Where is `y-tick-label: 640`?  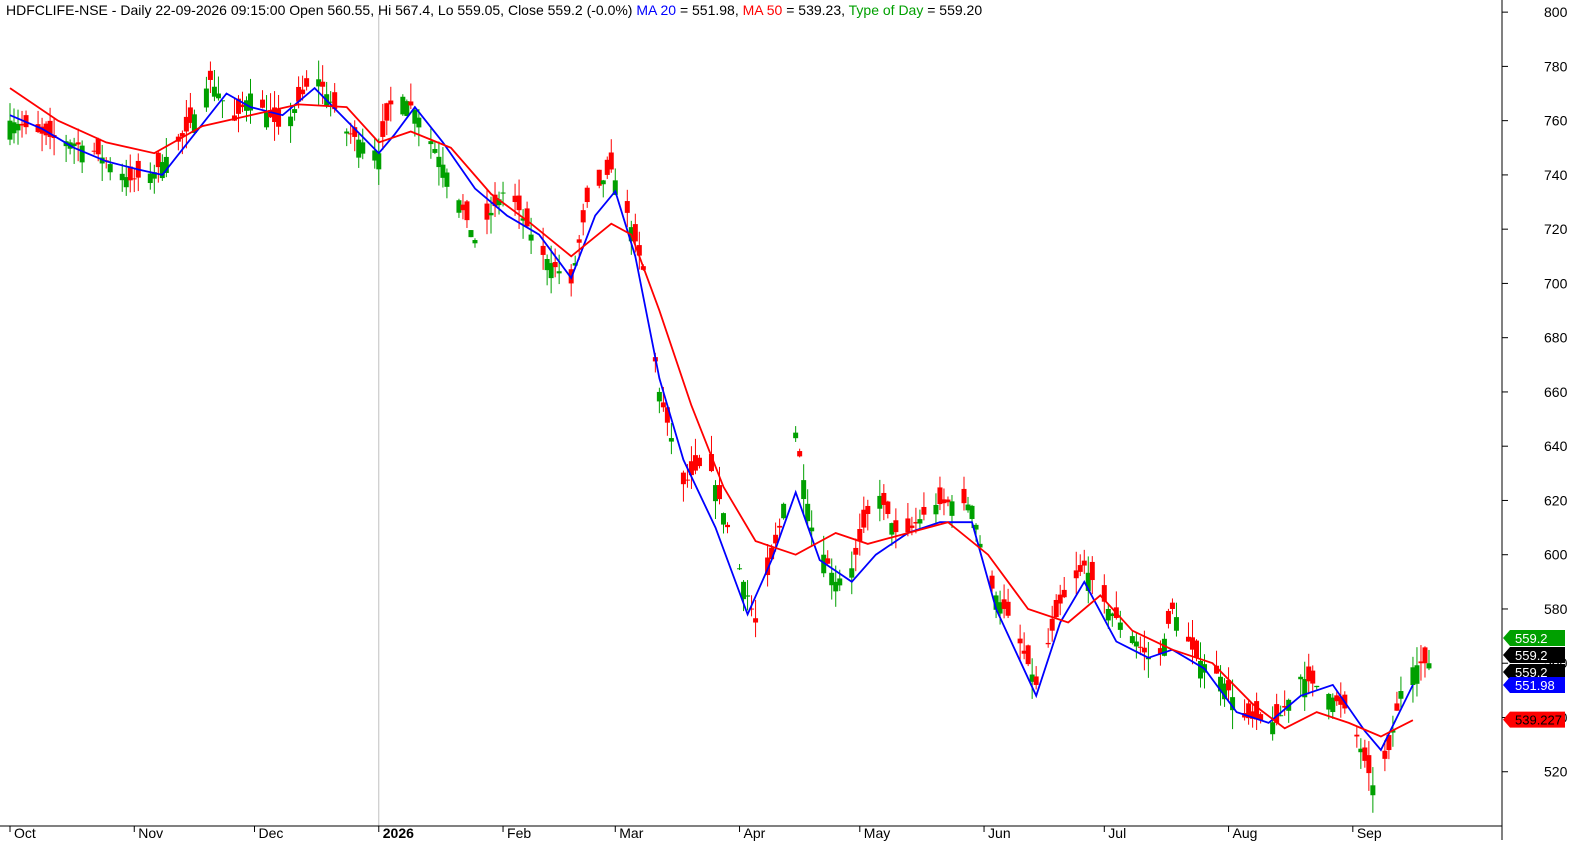
y-tick-label: 640 is located at coordinates (1556, 446).